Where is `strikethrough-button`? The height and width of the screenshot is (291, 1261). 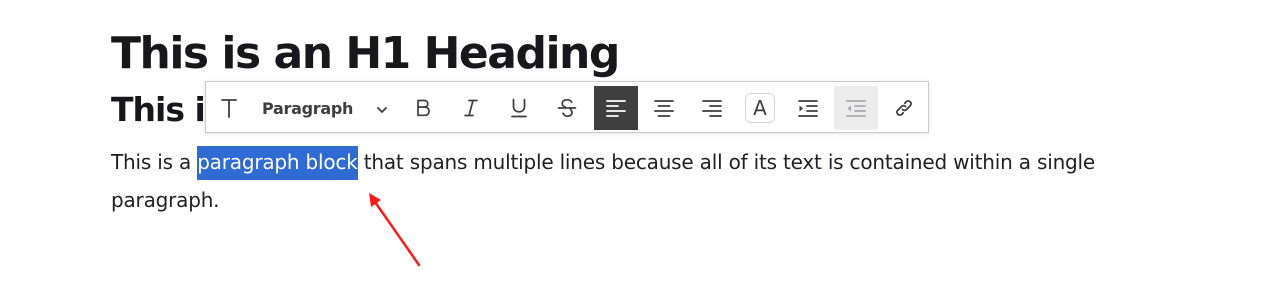 strikethrough-button is located at coordinates (567, 108).